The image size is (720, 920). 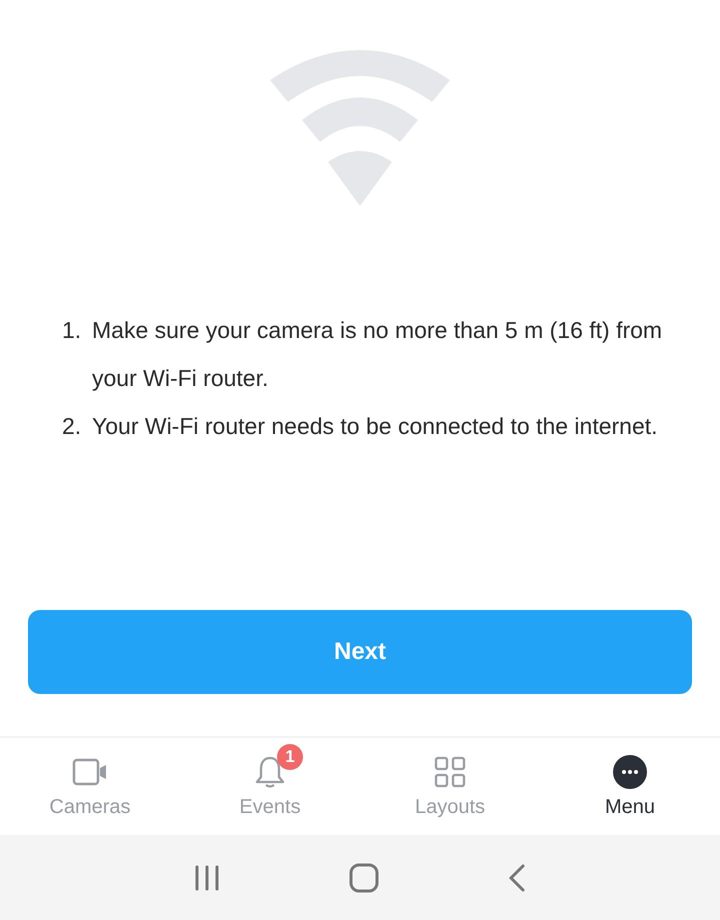 I want to click on notification-badge: 1, so click(x=290, y=757).